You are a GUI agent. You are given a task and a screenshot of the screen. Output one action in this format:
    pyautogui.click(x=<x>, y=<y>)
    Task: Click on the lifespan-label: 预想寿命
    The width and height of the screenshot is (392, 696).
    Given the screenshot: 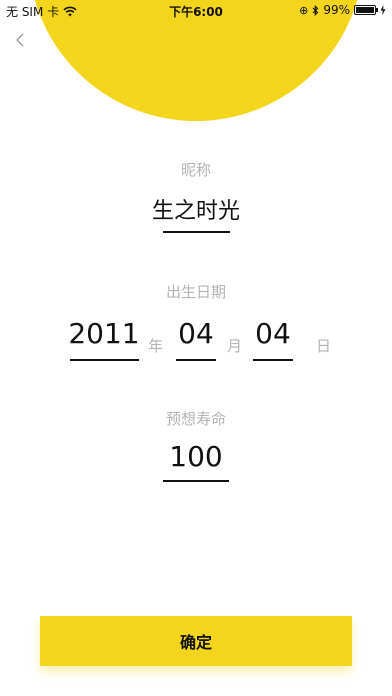 What is the action you would take?
    pyautogui.click(x=195, y=419)
    